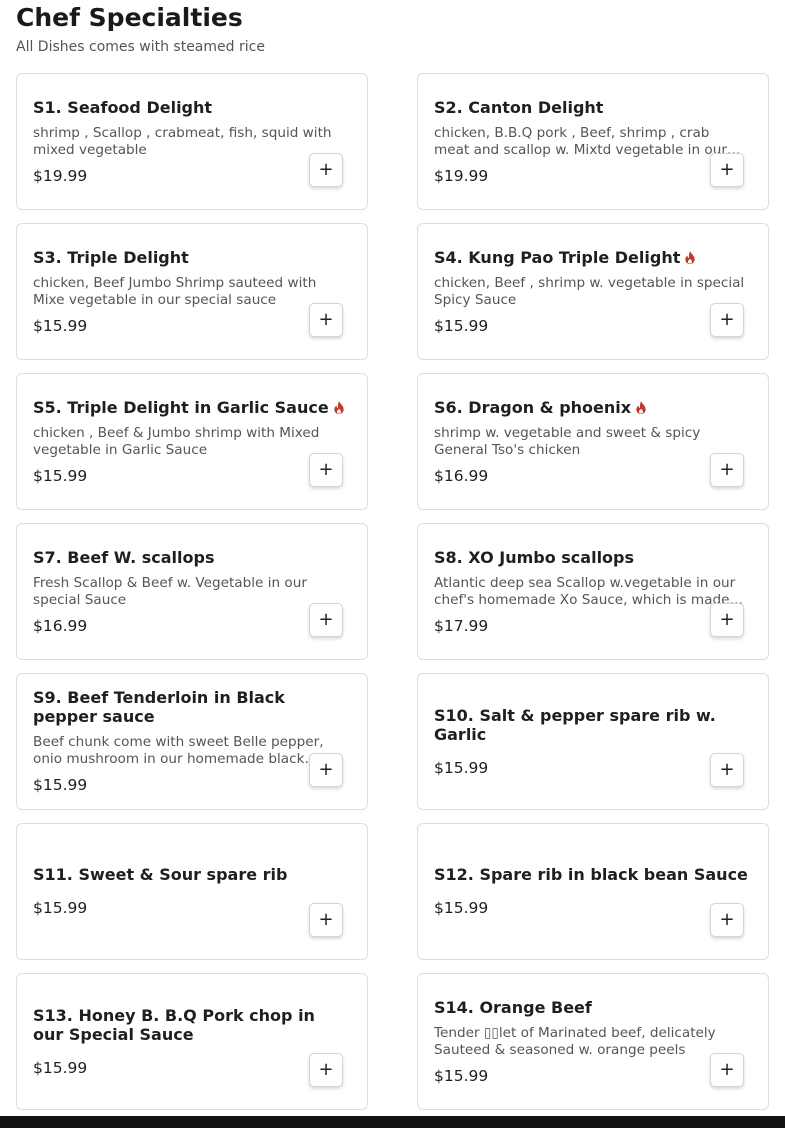  Describe the element at coordinates (111, 257) in the screenshot. I see `menu-item-name-text: S3. Triple Delight` at that location.